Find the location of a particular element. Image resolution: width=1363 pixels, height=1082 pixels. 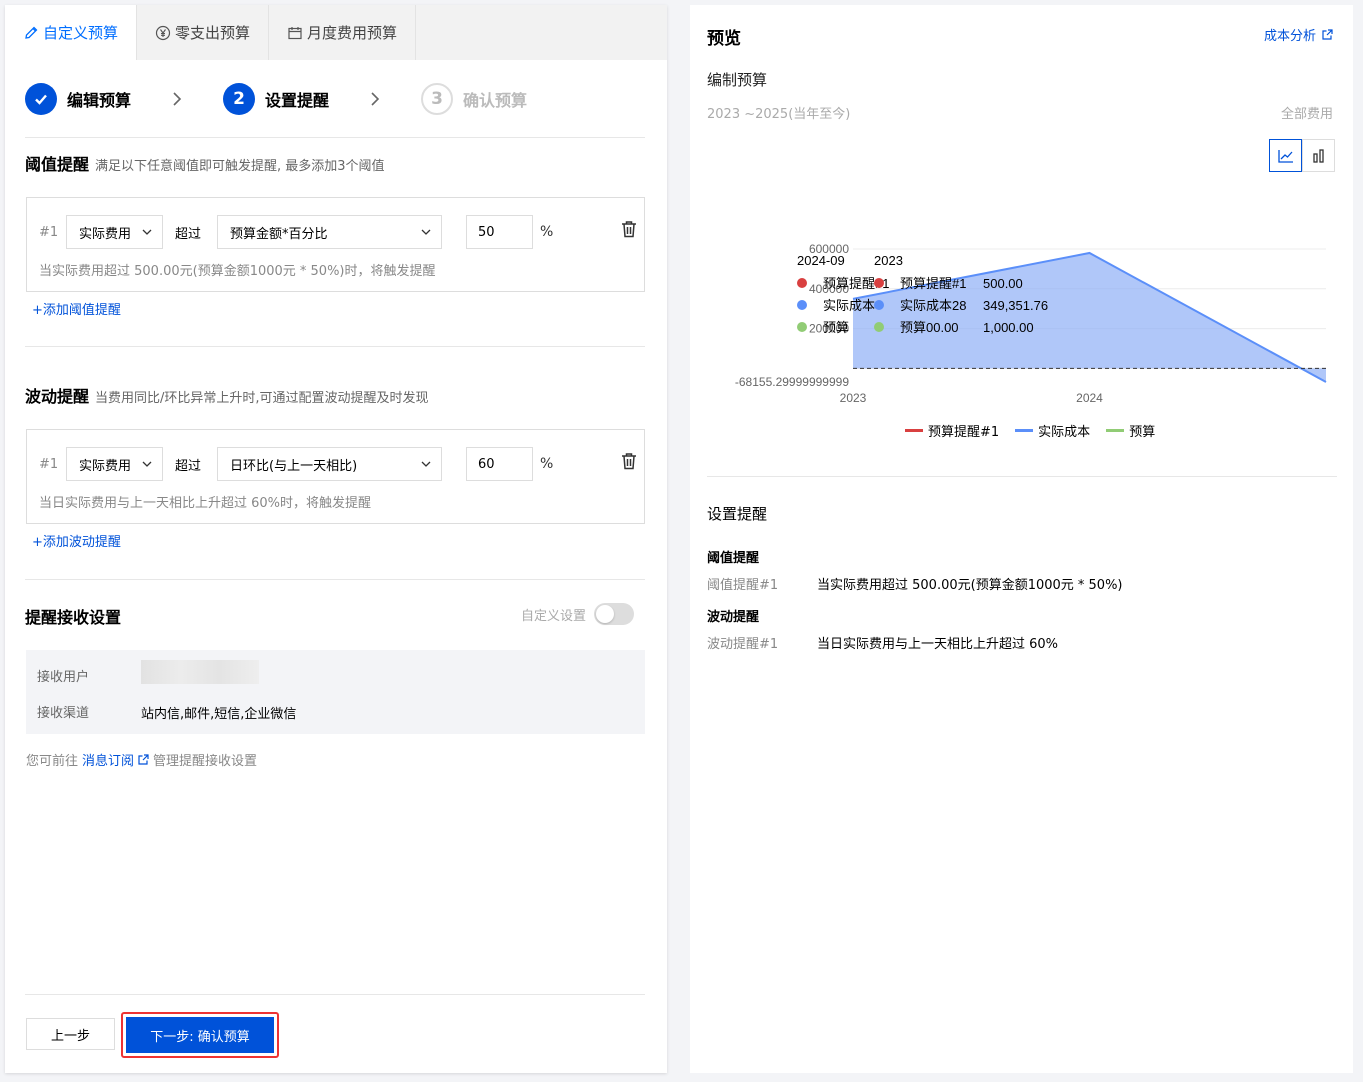

next-step-button: 下一步: 确认预算 is located at coordinates (200, 1035).